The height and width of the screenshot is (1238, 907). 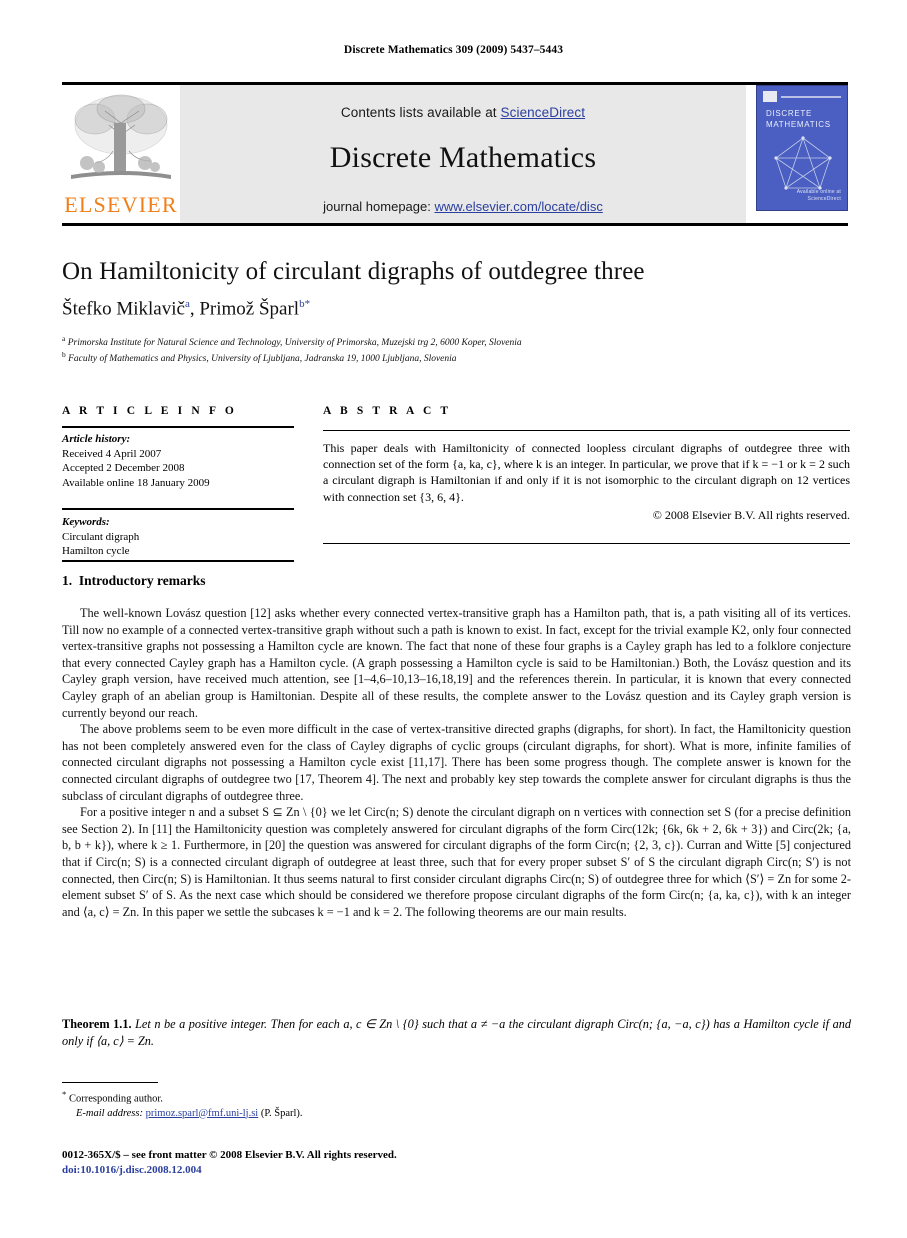 What do you see at coordinates (281, 1113) in the screenshot?
I see `email-owner: (P. Šparl).` at bounding box center [281, 1113].